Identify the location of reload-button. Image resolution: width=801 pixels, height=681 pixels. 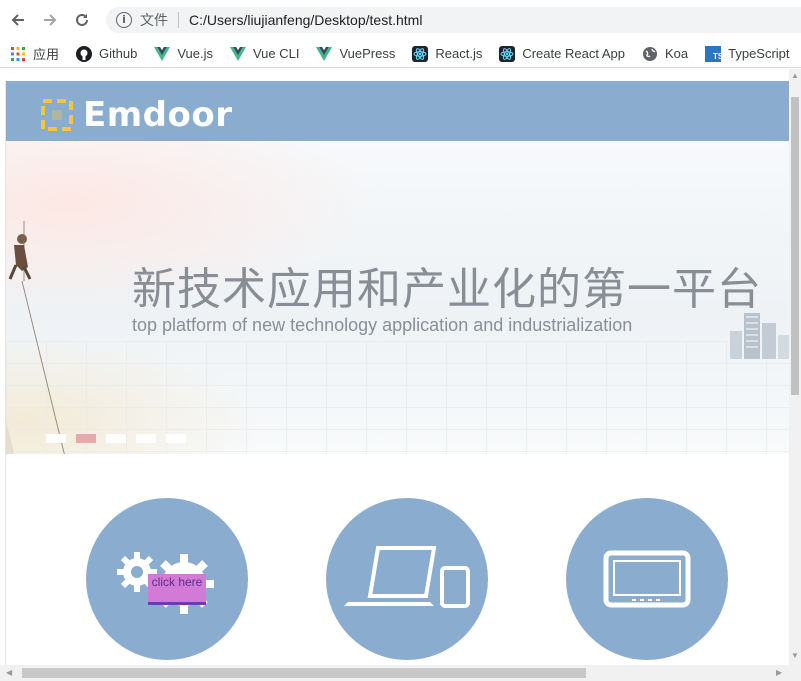
(82, 20).